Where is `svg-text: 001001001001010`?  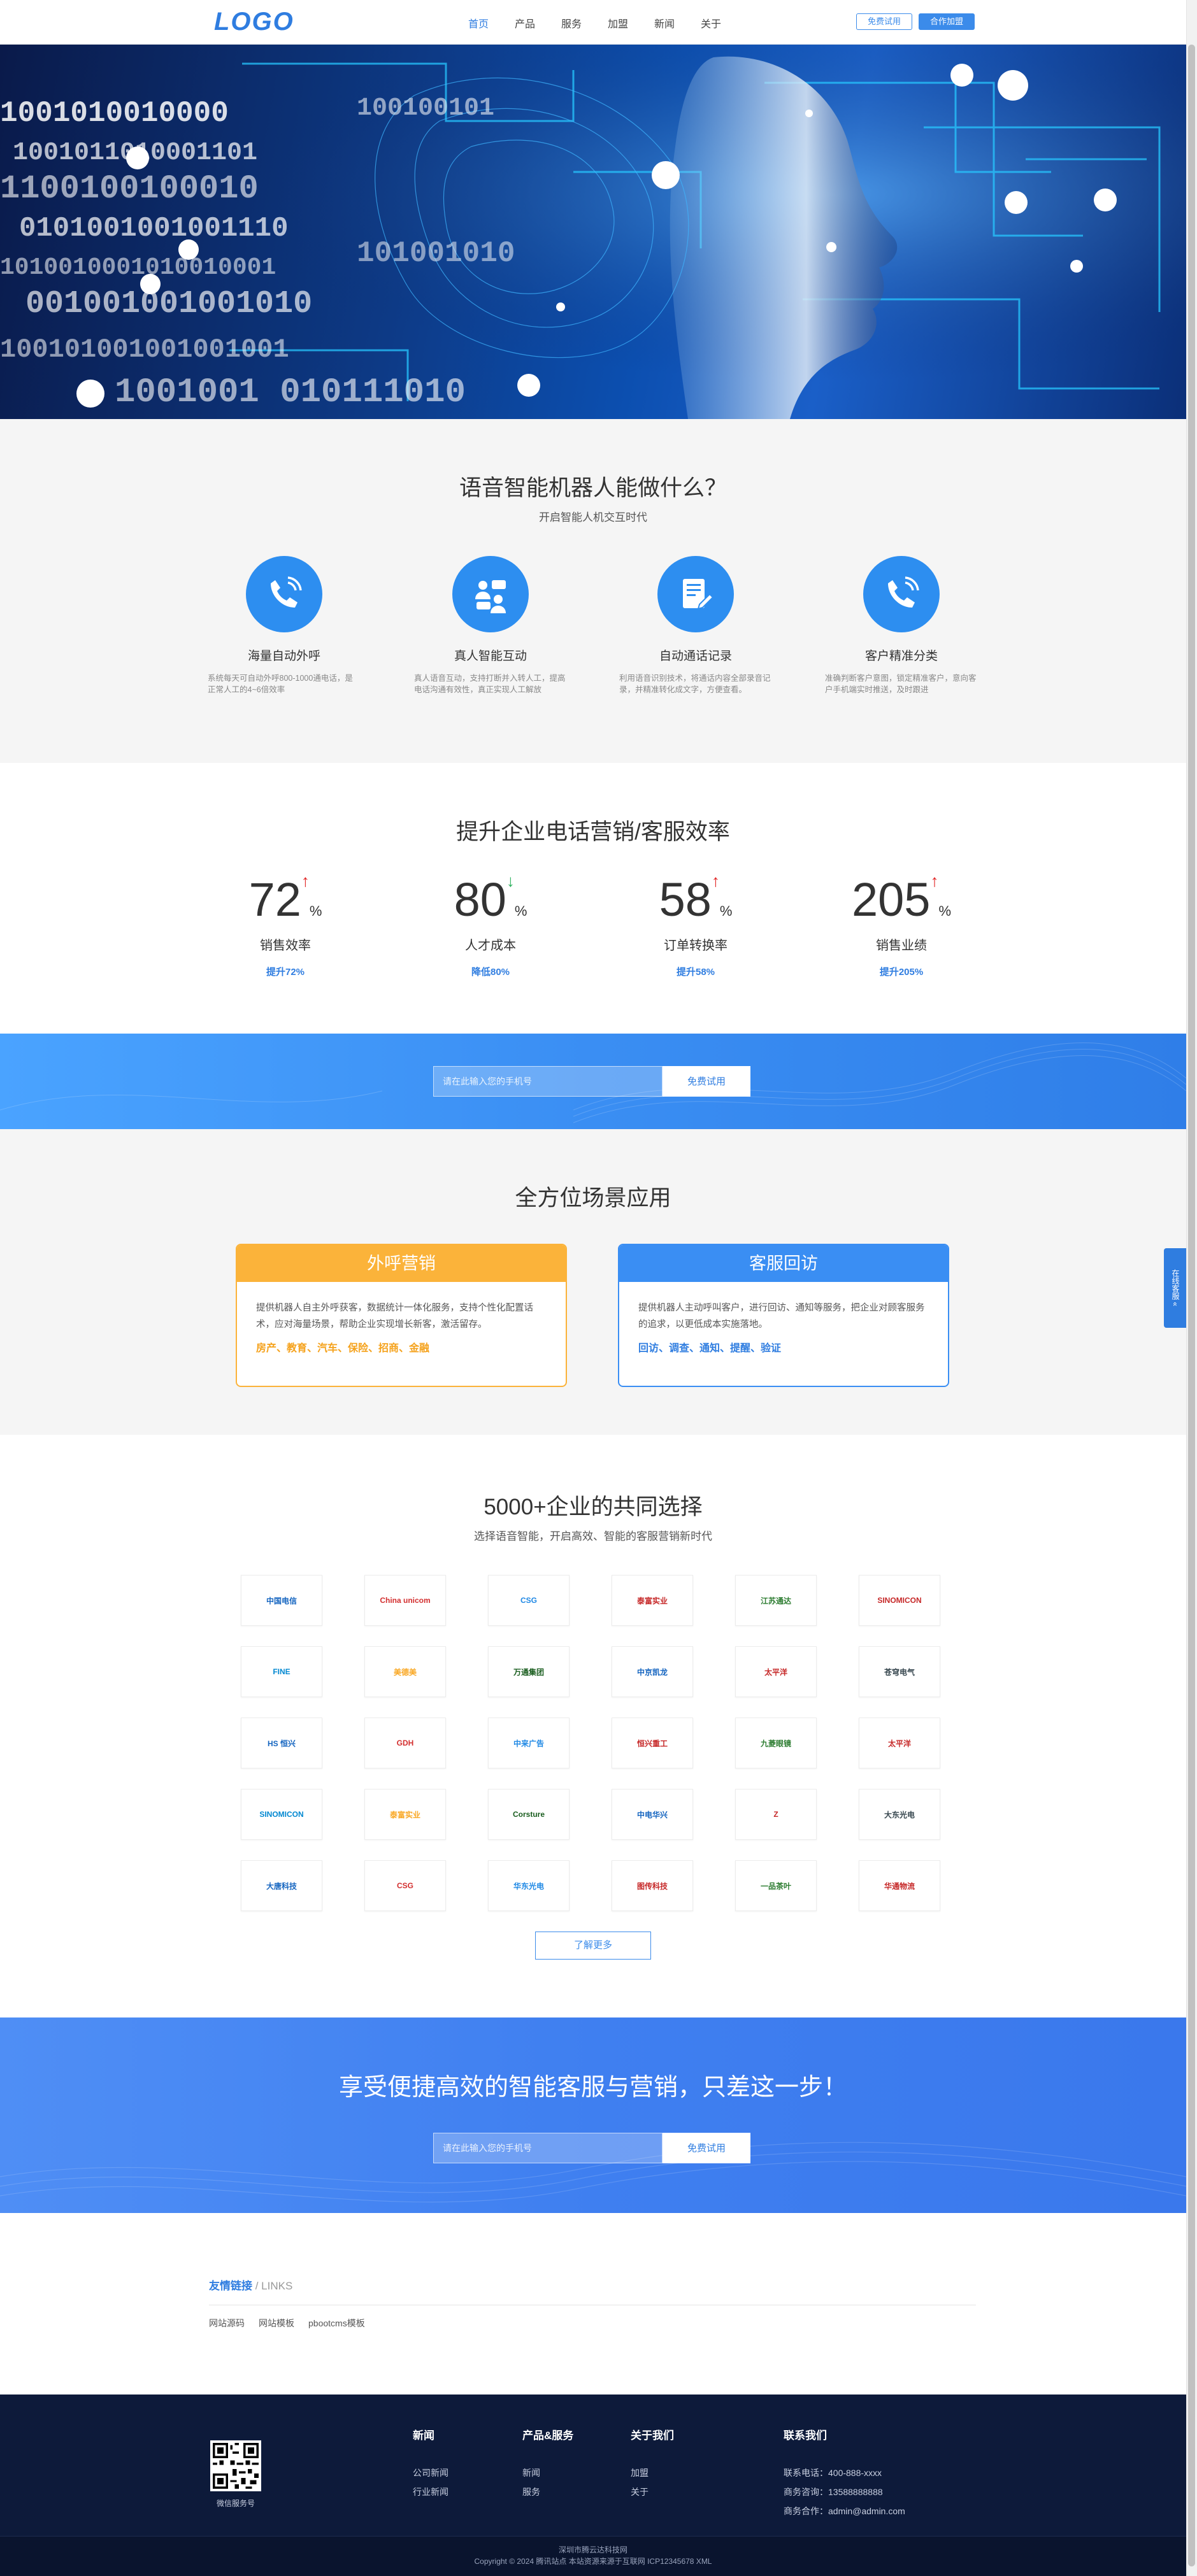
svg-text: 001001001001010 is located at coordinates (168, 304).